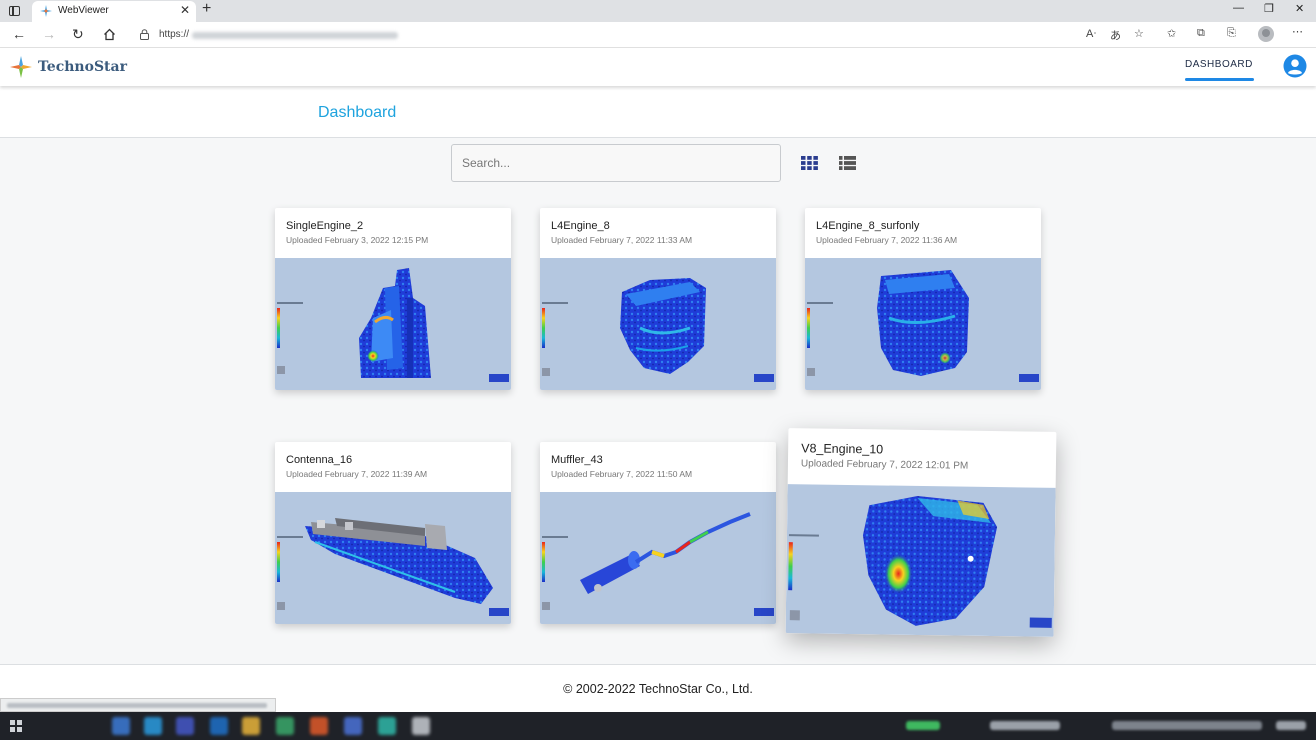 Image resolution: width=1316 pixels, height=740 pixels. Describe the element at coordinates (82, 67) in the screenshot. I see `brand-name: TechnoStar` at that location.